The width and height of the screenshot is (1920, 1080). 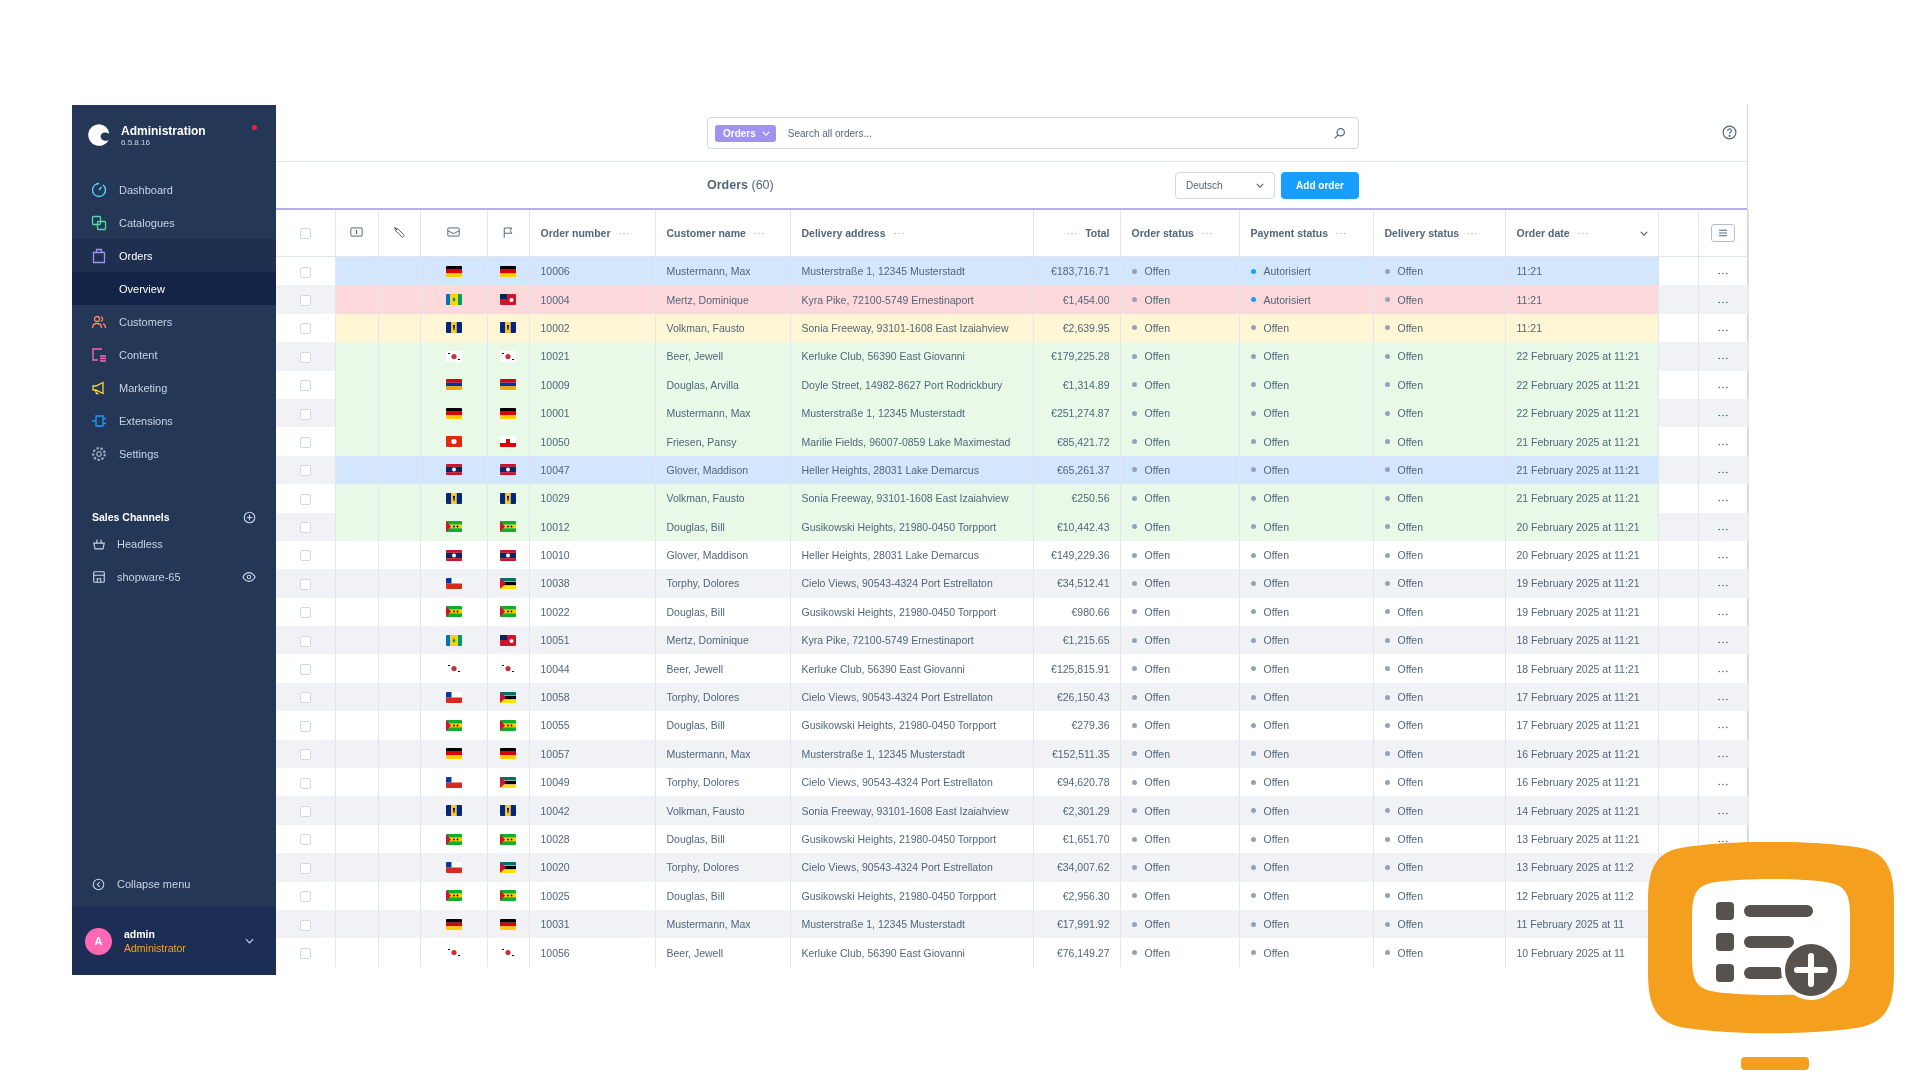 What do you see at coordinates (174, 453) in the screenshot?
I see `nav-item: Settings` at bounding box center [174, 453].